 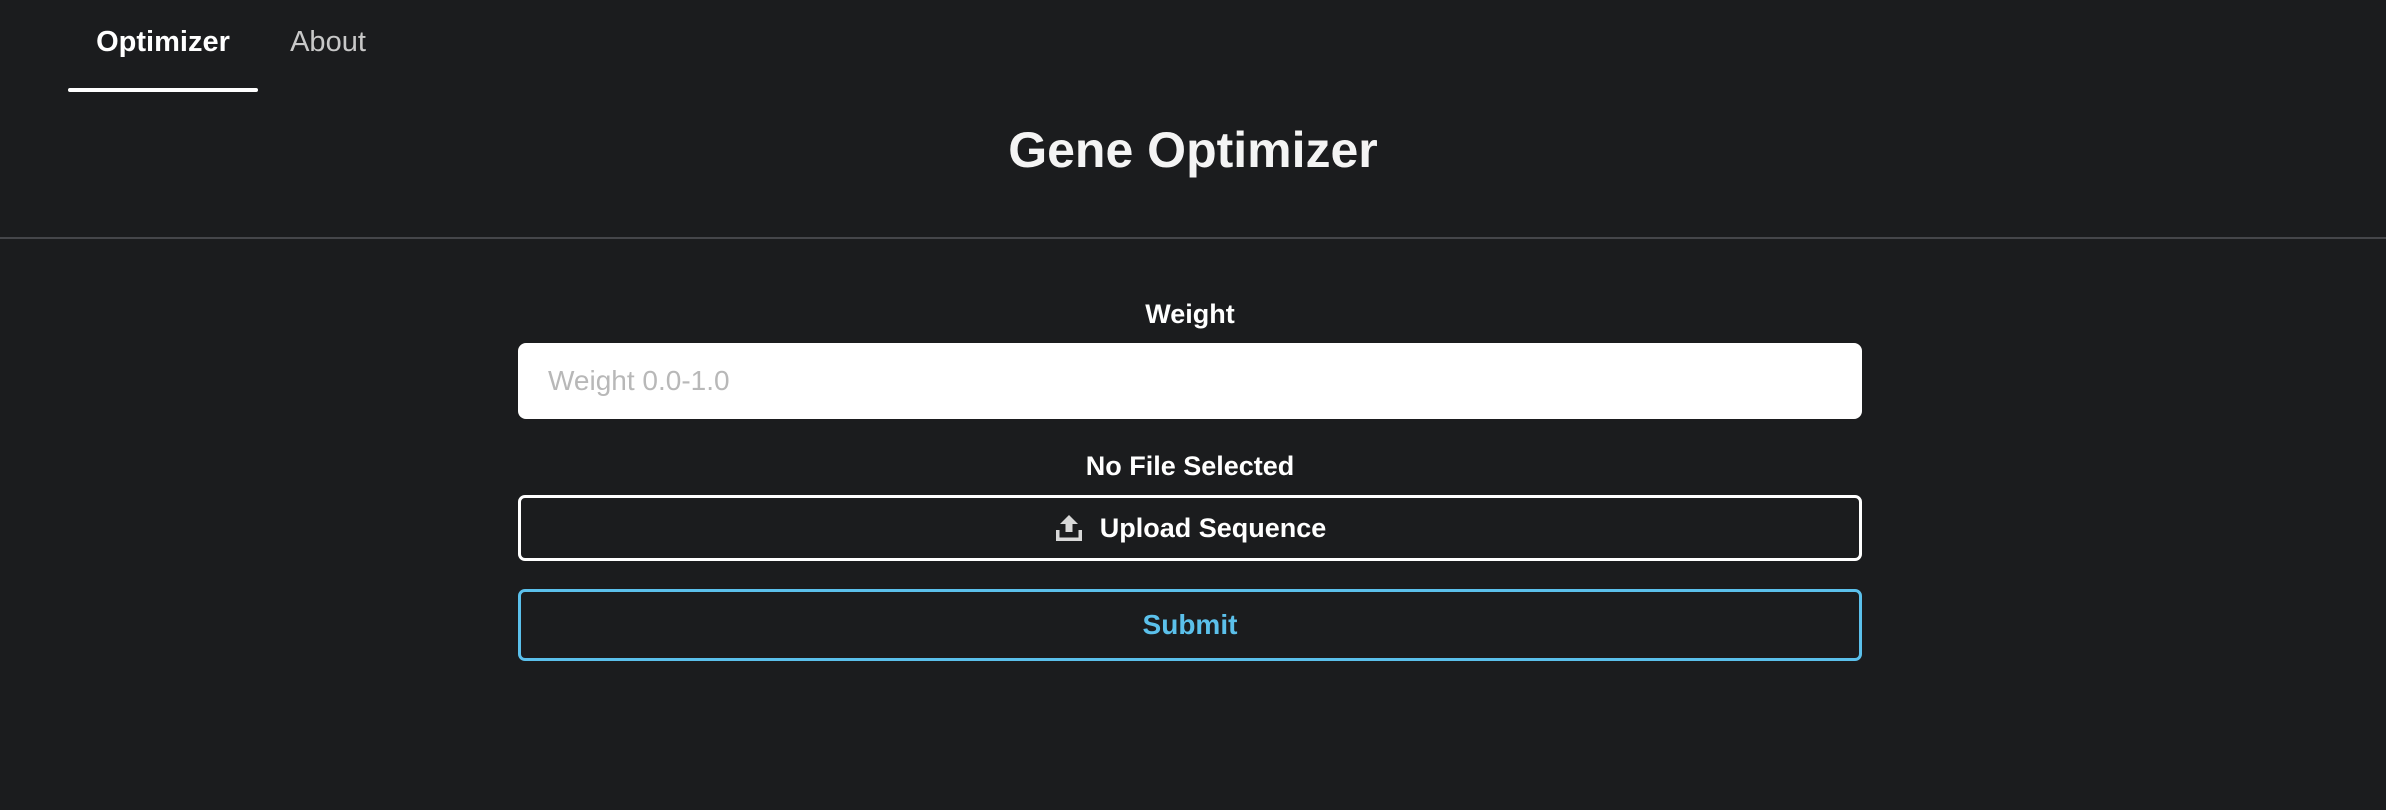 I want to click on tab-optimizer: Optimizer, so click(x=163, y=46).